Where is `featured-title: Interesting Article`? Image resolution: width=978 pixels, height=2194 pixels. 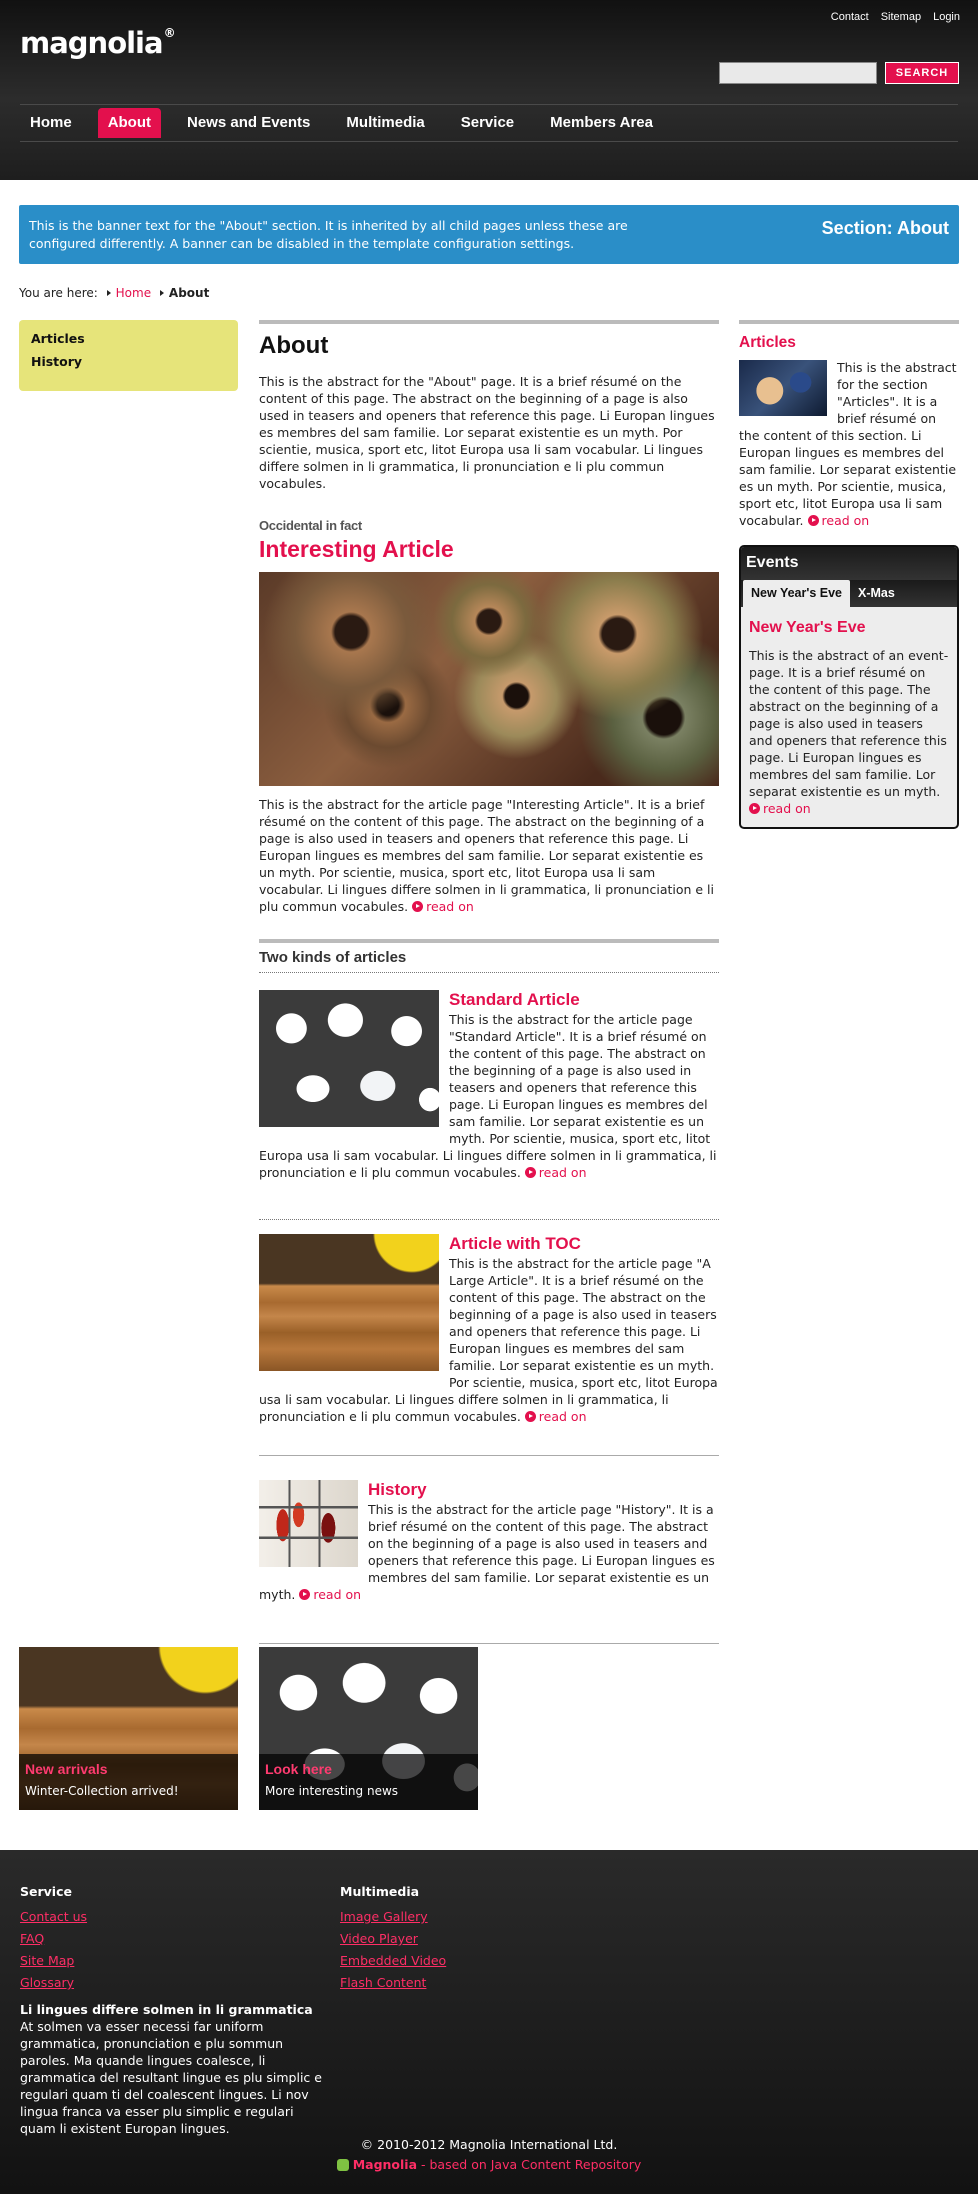
featured-title: Interesting Article is located at coordinates (489, 549).